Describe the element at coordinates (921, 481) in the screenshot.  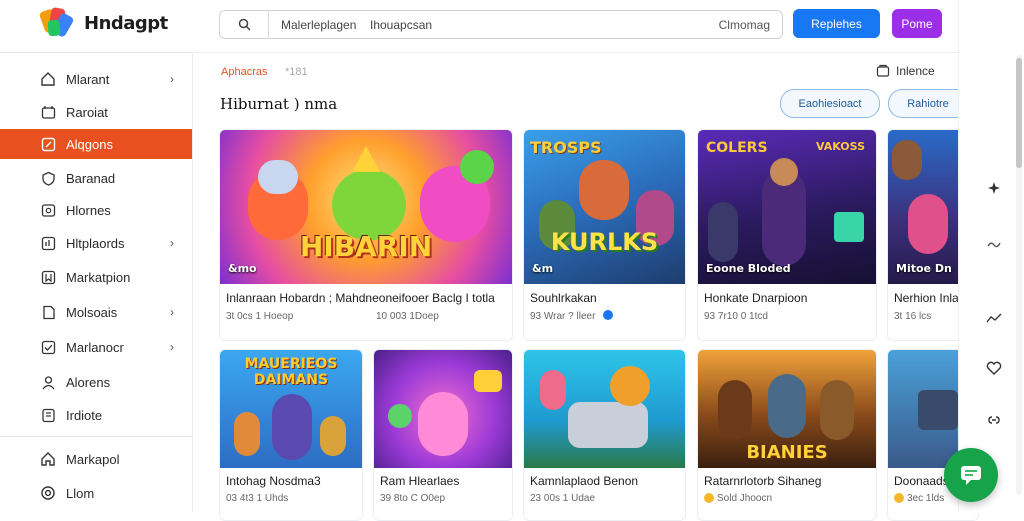
I see `card-title: Doonaads` at that location.